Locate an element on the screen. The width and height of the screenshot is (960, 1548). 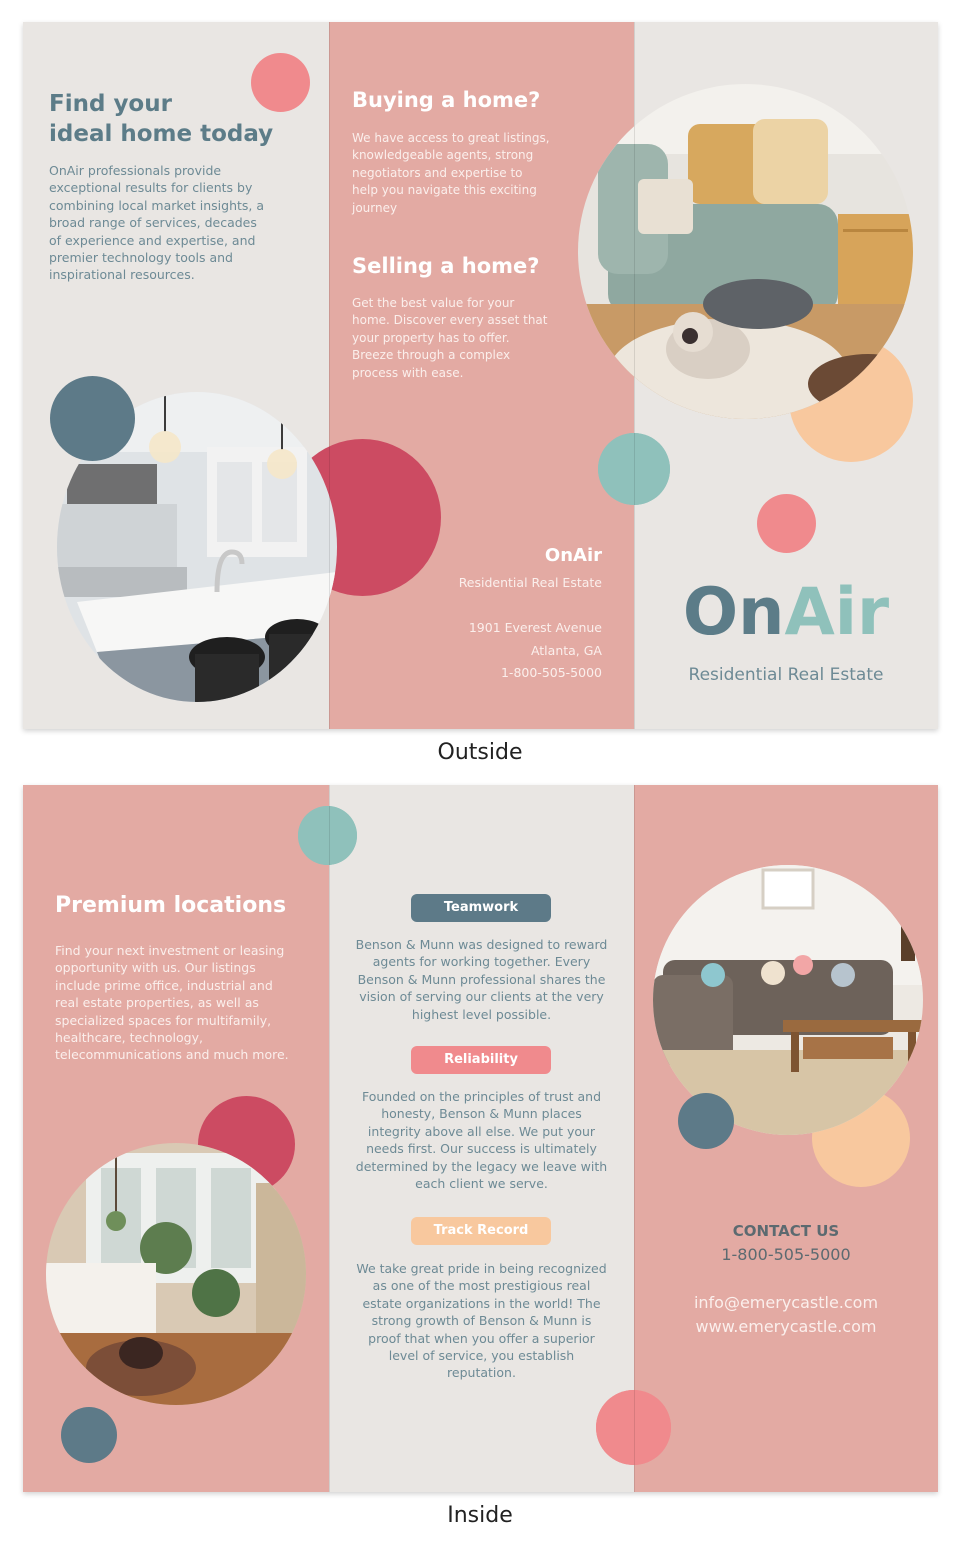
coral-dot is located at coordinates (786, 523).